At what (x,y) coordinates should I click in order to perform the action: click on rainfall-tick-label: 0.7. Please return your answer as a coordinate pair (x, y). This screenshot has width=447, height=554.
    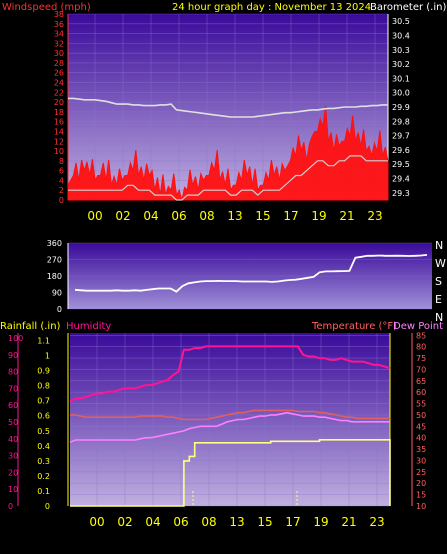
    Looking at the image, I should click on (43, 401).